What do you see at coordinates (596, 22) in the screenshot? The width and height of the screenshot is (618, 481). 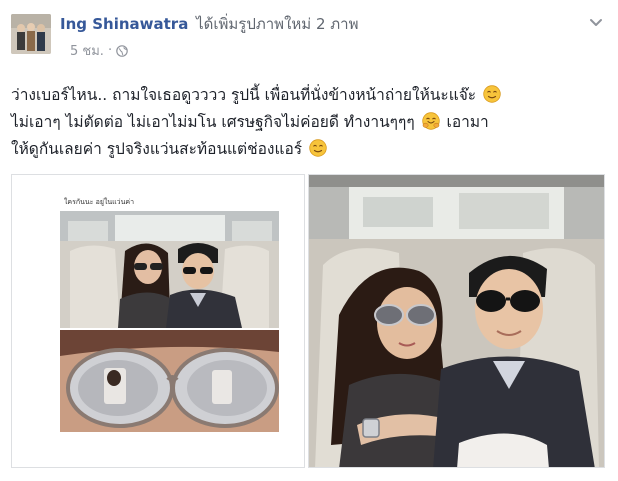 I see `chevron-down-icon` at bounding box center [596, 22].